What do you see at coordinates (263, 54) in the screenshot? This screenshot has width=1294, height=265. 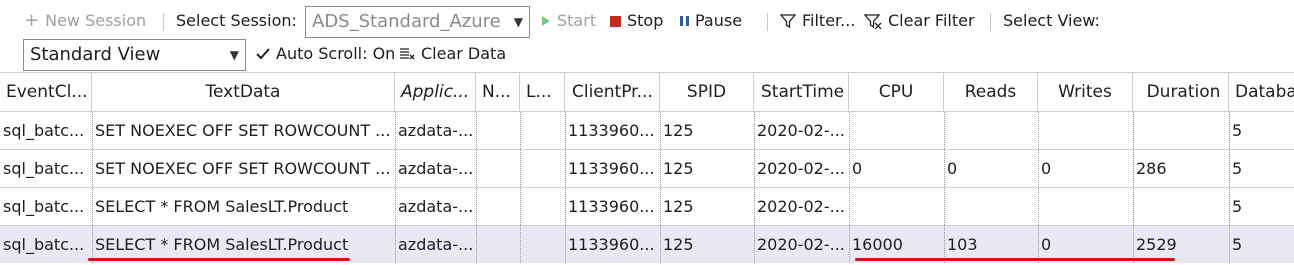 I see `checkmark-icon` at bounding box center [263, 54].